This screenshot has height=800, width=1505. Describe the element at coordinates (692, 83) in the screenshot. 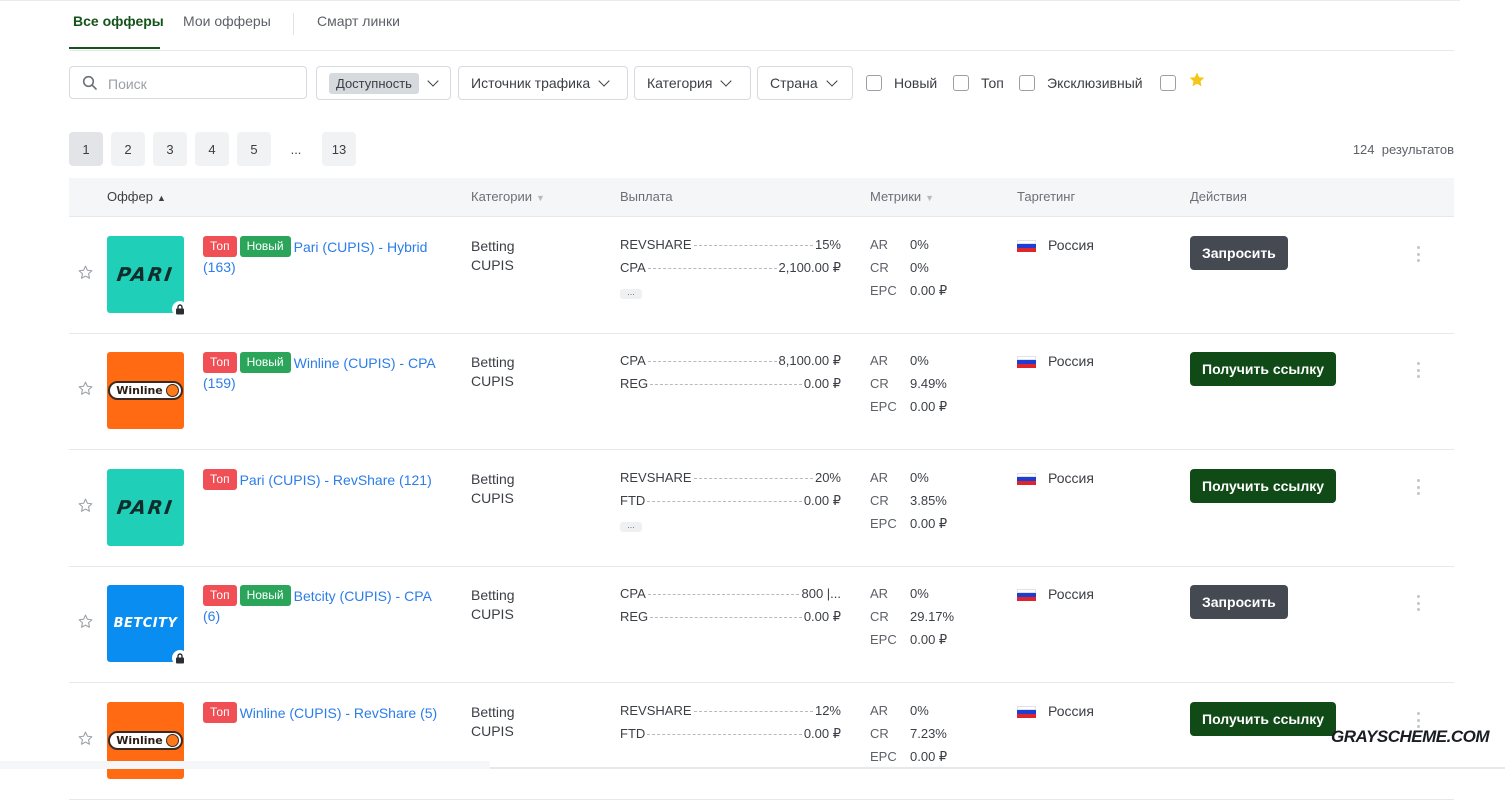

I see `category-dropdown: Категория` at that location.